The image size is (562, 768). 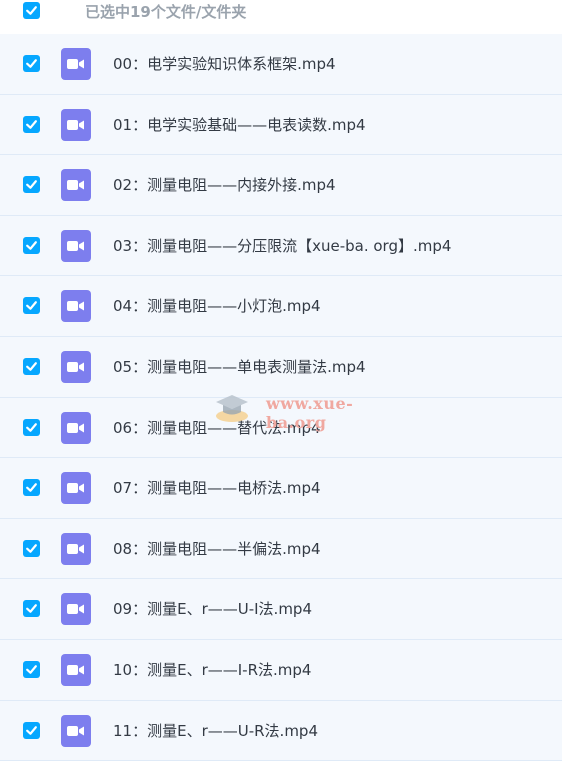 I want to click on selection-count-label: 已选中19个文件/文件夹, so click(x=166, y=12).